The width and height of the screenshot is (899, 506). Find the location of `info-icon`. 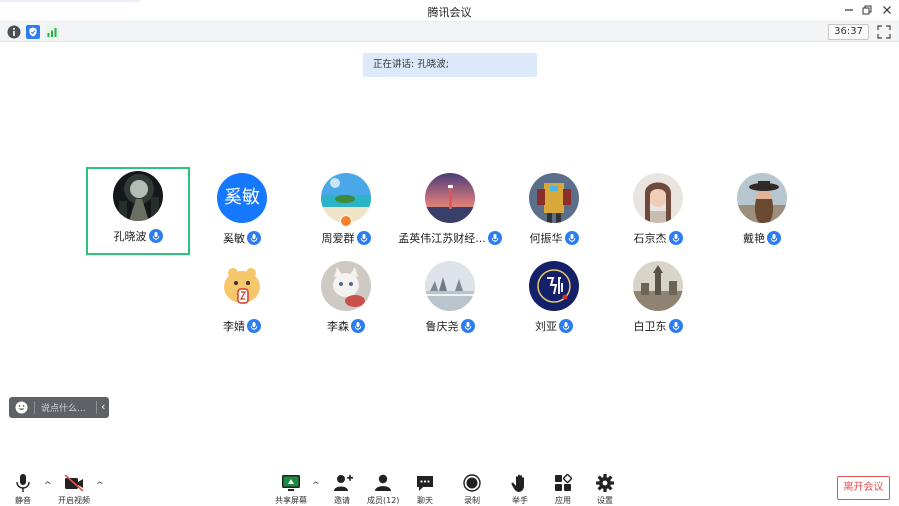

info-icon is located at coordinates (14, 32).